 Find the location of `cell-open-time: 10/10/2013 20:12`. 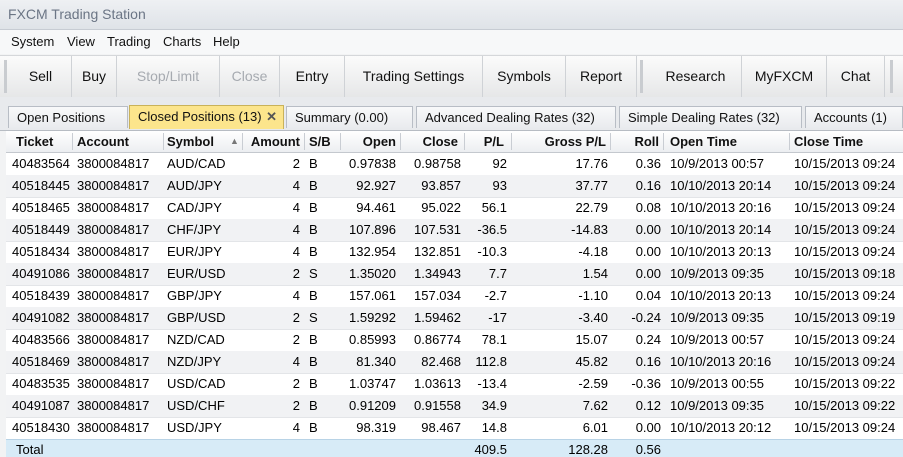

cell-open-time: 10/10/2013 20:12 is located at coordinates (721, 427).